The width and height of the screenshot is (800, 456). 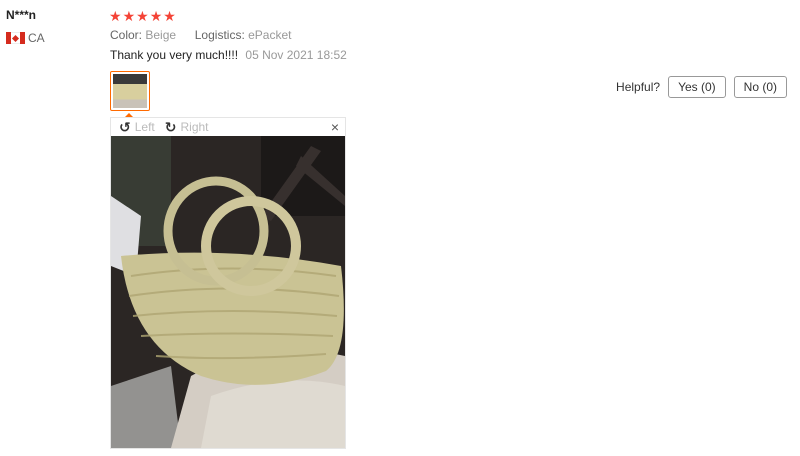 I want to click on attr-value-color: Beige, so click(x=161, y=35).